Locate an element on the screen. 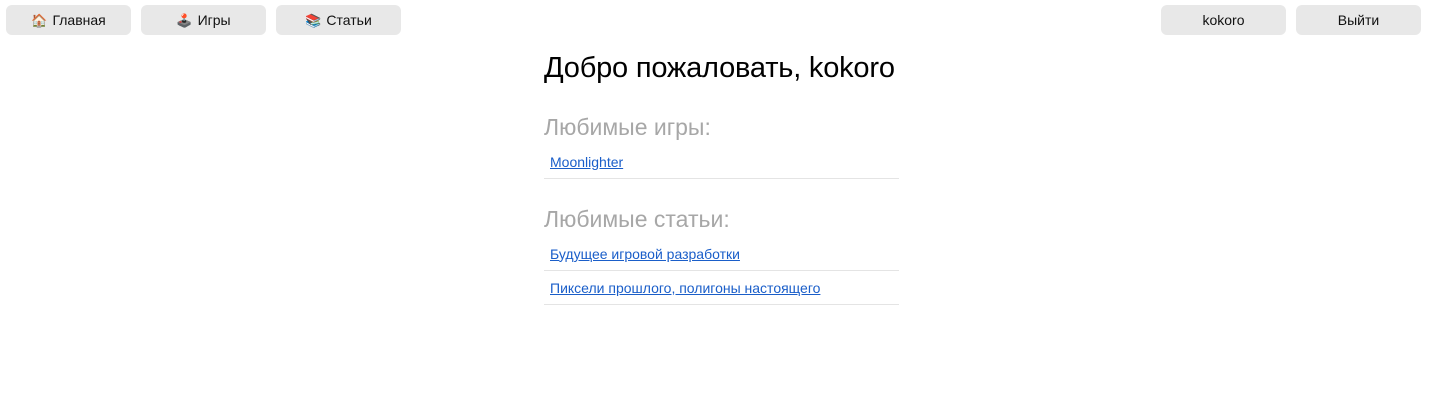 The width and height of the screenshot is (1430, 412). nav-left-group: 🏠 Главная 🕹️ Игры 📚 Статьи is located at coordinates (203, 20).